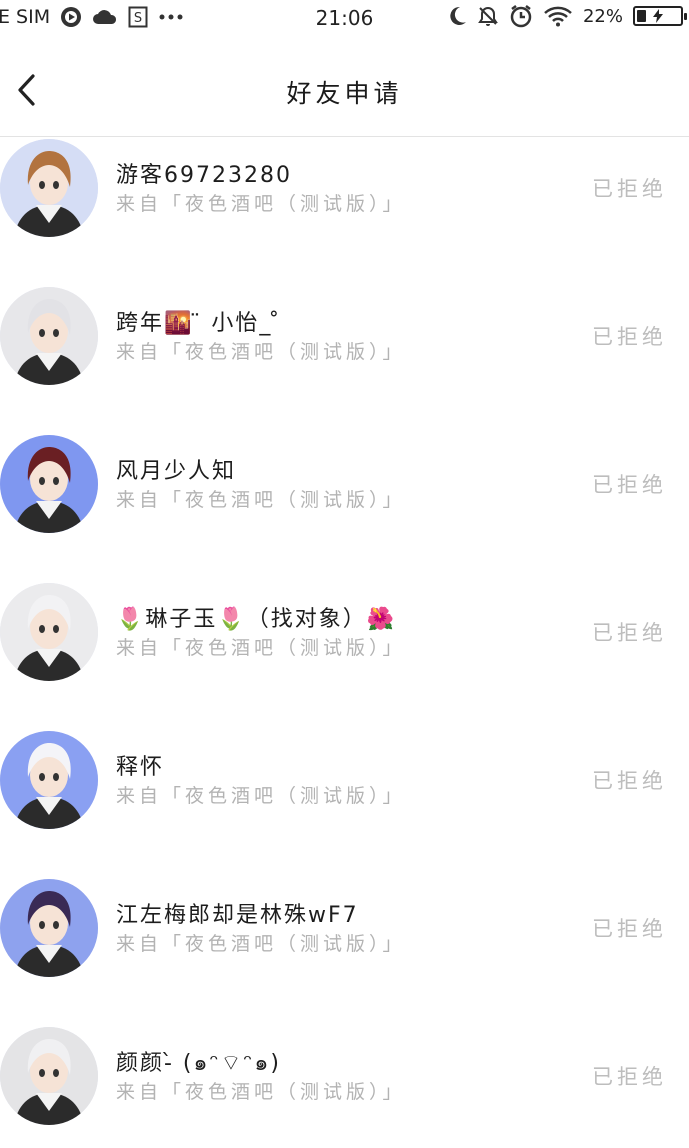  I want to click on status-bar-right: 22%, so click(567, 16).